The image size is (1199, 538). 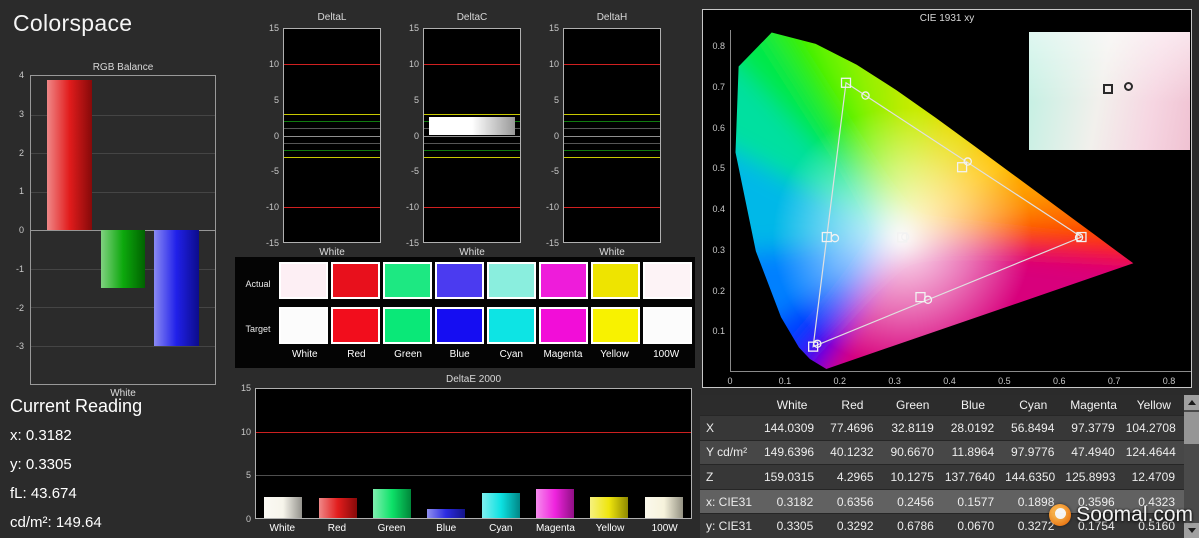 What do you see at coordinates (731, 477) in the screenshot?
I see `row-label: Z` at bounding box center [731, 477].